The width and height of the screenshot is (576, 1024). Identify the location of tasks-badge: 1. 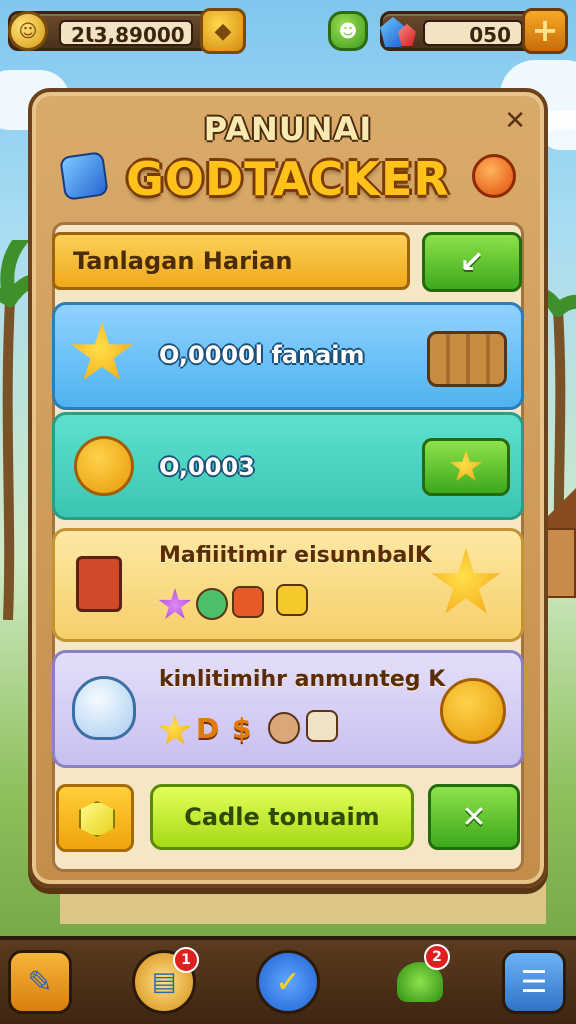
(186, 960).